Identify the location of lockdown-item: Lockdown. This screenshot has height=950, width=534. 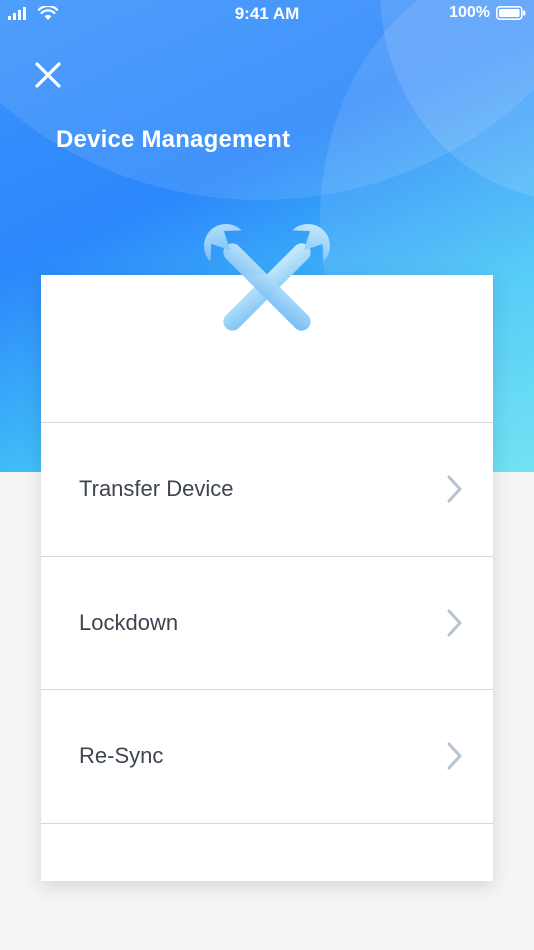
(267, 623).